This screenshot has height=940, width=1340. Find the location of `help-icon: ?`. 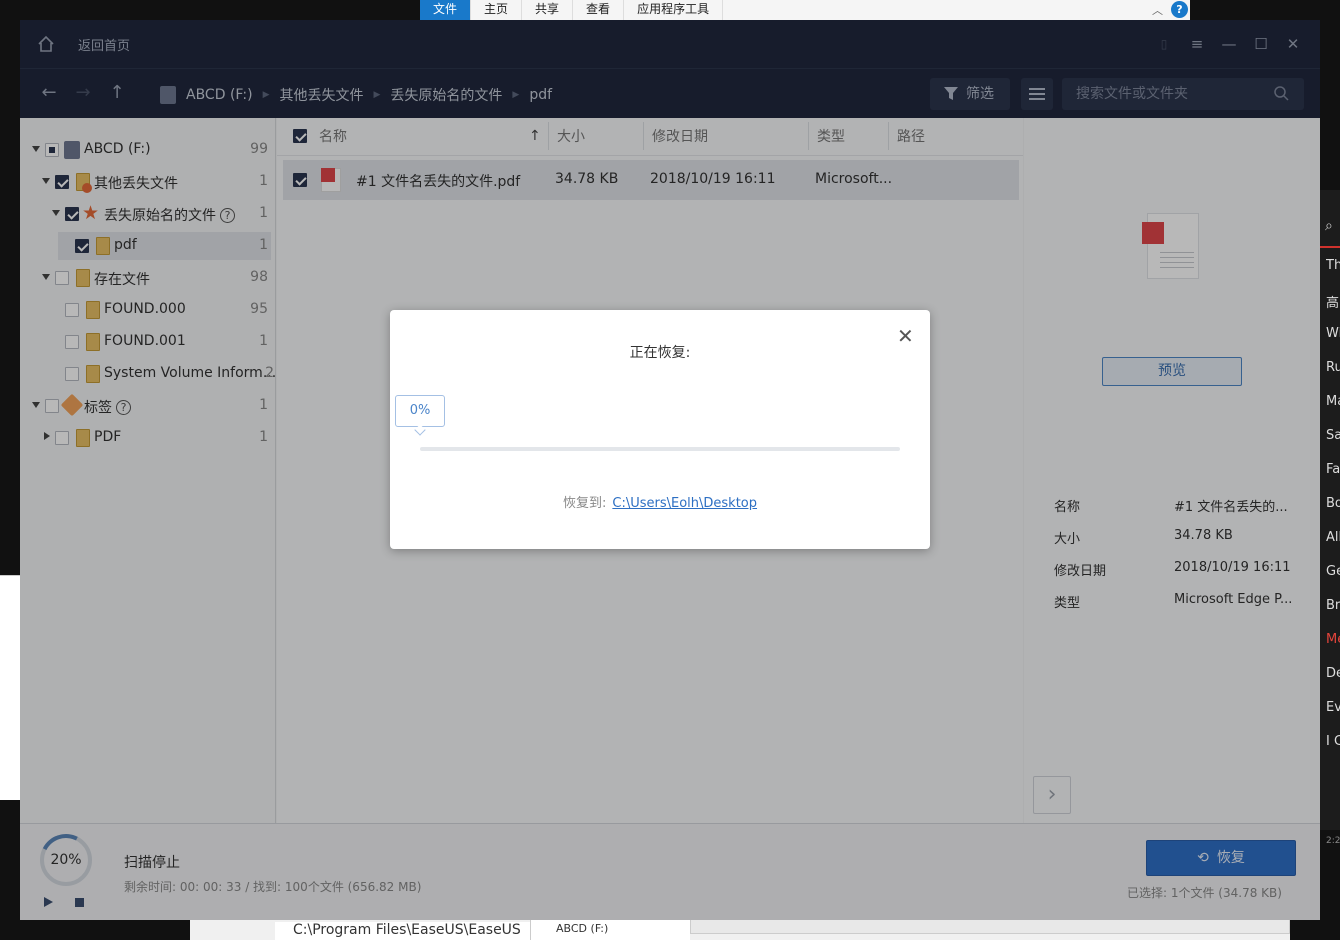

help-icon: ? is located at coordinates (1179, 9).